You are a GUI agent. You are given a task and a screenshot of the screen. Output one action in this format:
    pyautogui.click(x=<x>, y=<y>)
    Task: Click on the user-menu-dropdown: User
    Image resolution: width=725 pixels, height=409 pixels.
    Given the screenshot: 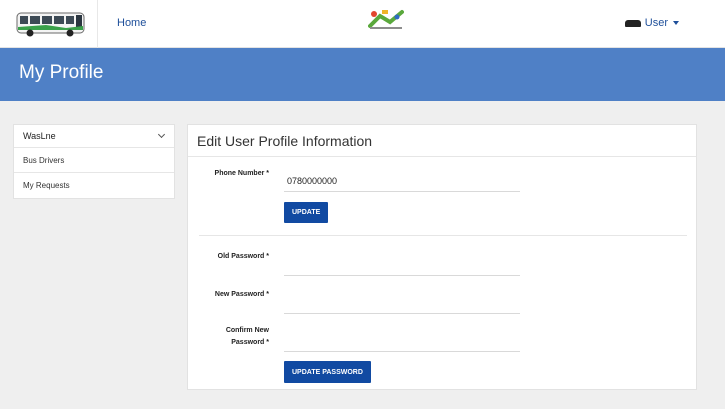 What is the action you would take?
    pyautogui.click(x=651, y=23)
    